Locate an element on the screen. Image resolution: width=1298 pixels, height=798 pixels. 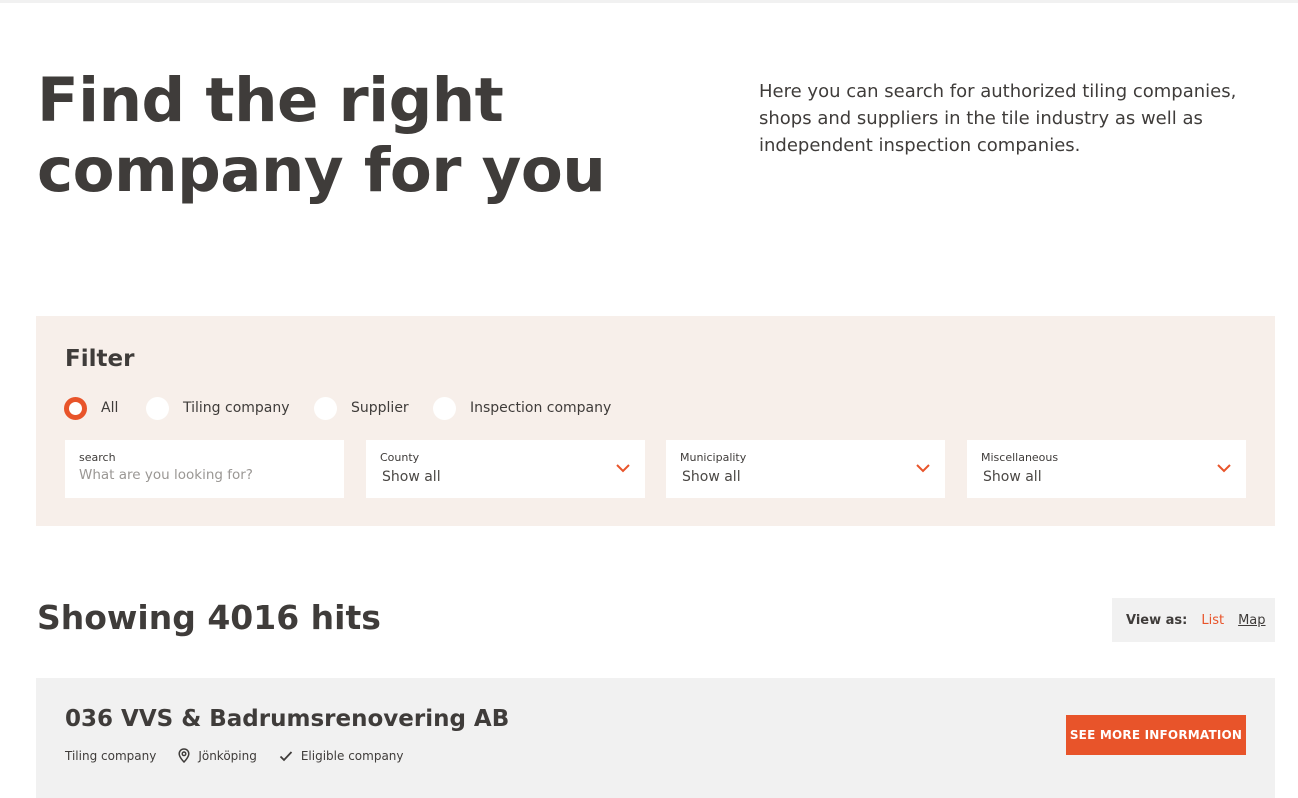
hits-count: Showing 4016 hits is located at coordinates (209, 617).